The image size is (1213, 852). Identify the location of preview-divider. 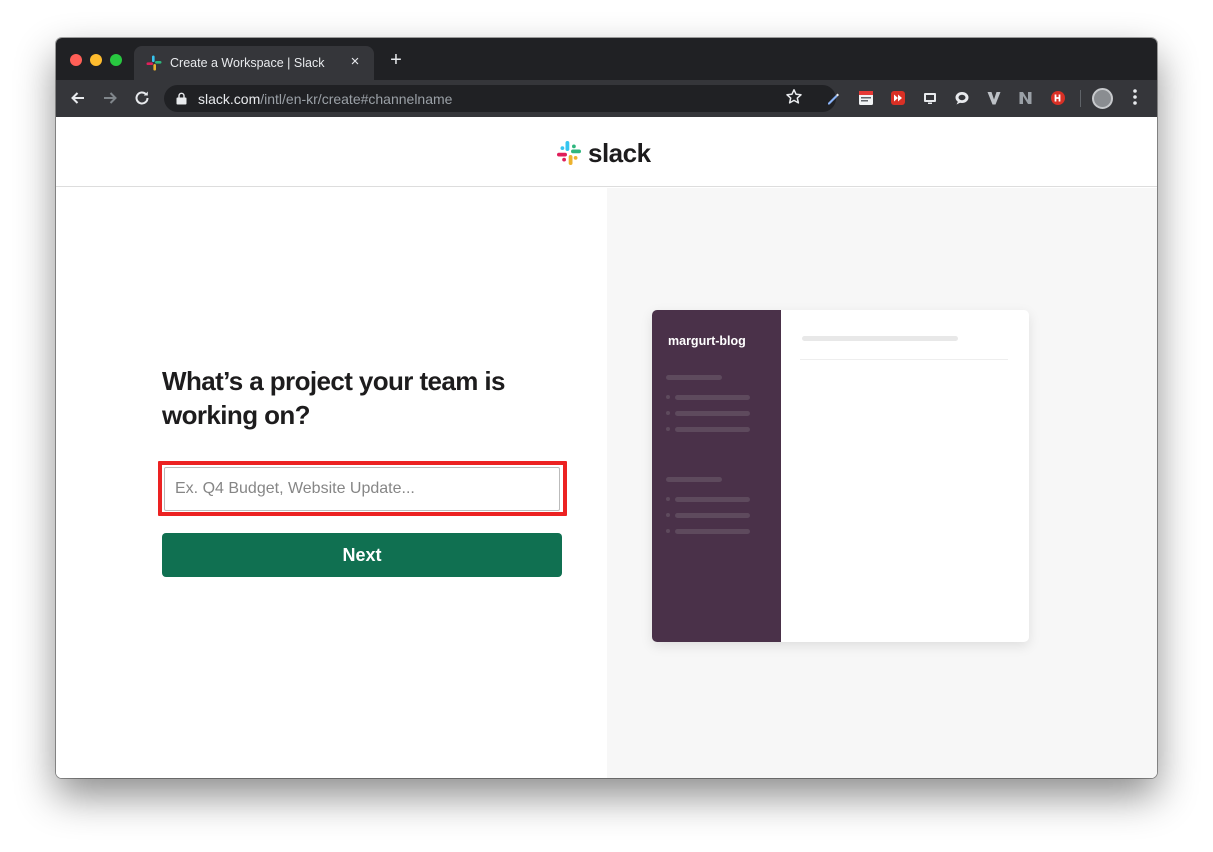
(904, 359).